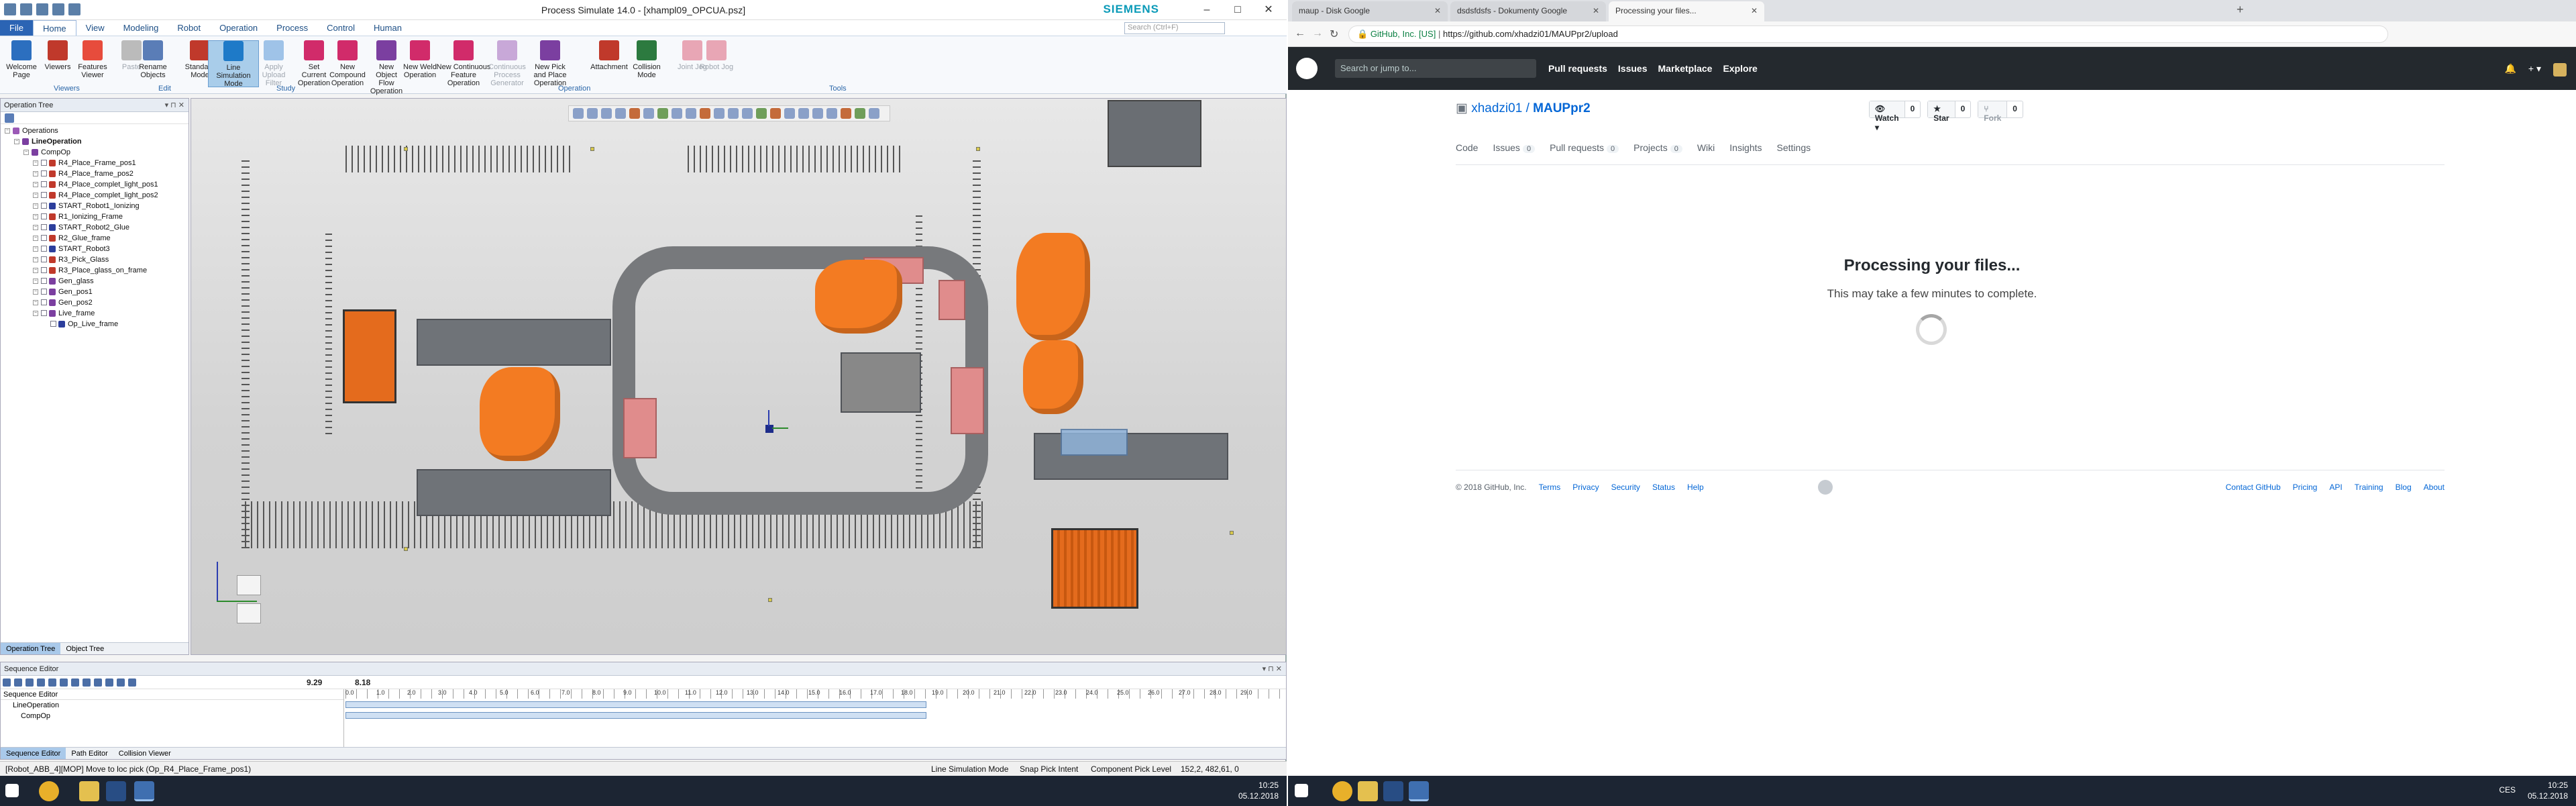 This screenshot has width=2576, height=806. Describe the element at coordinates (95, 28) in the screenshot. I see `menu-tab-view: View` at that location.